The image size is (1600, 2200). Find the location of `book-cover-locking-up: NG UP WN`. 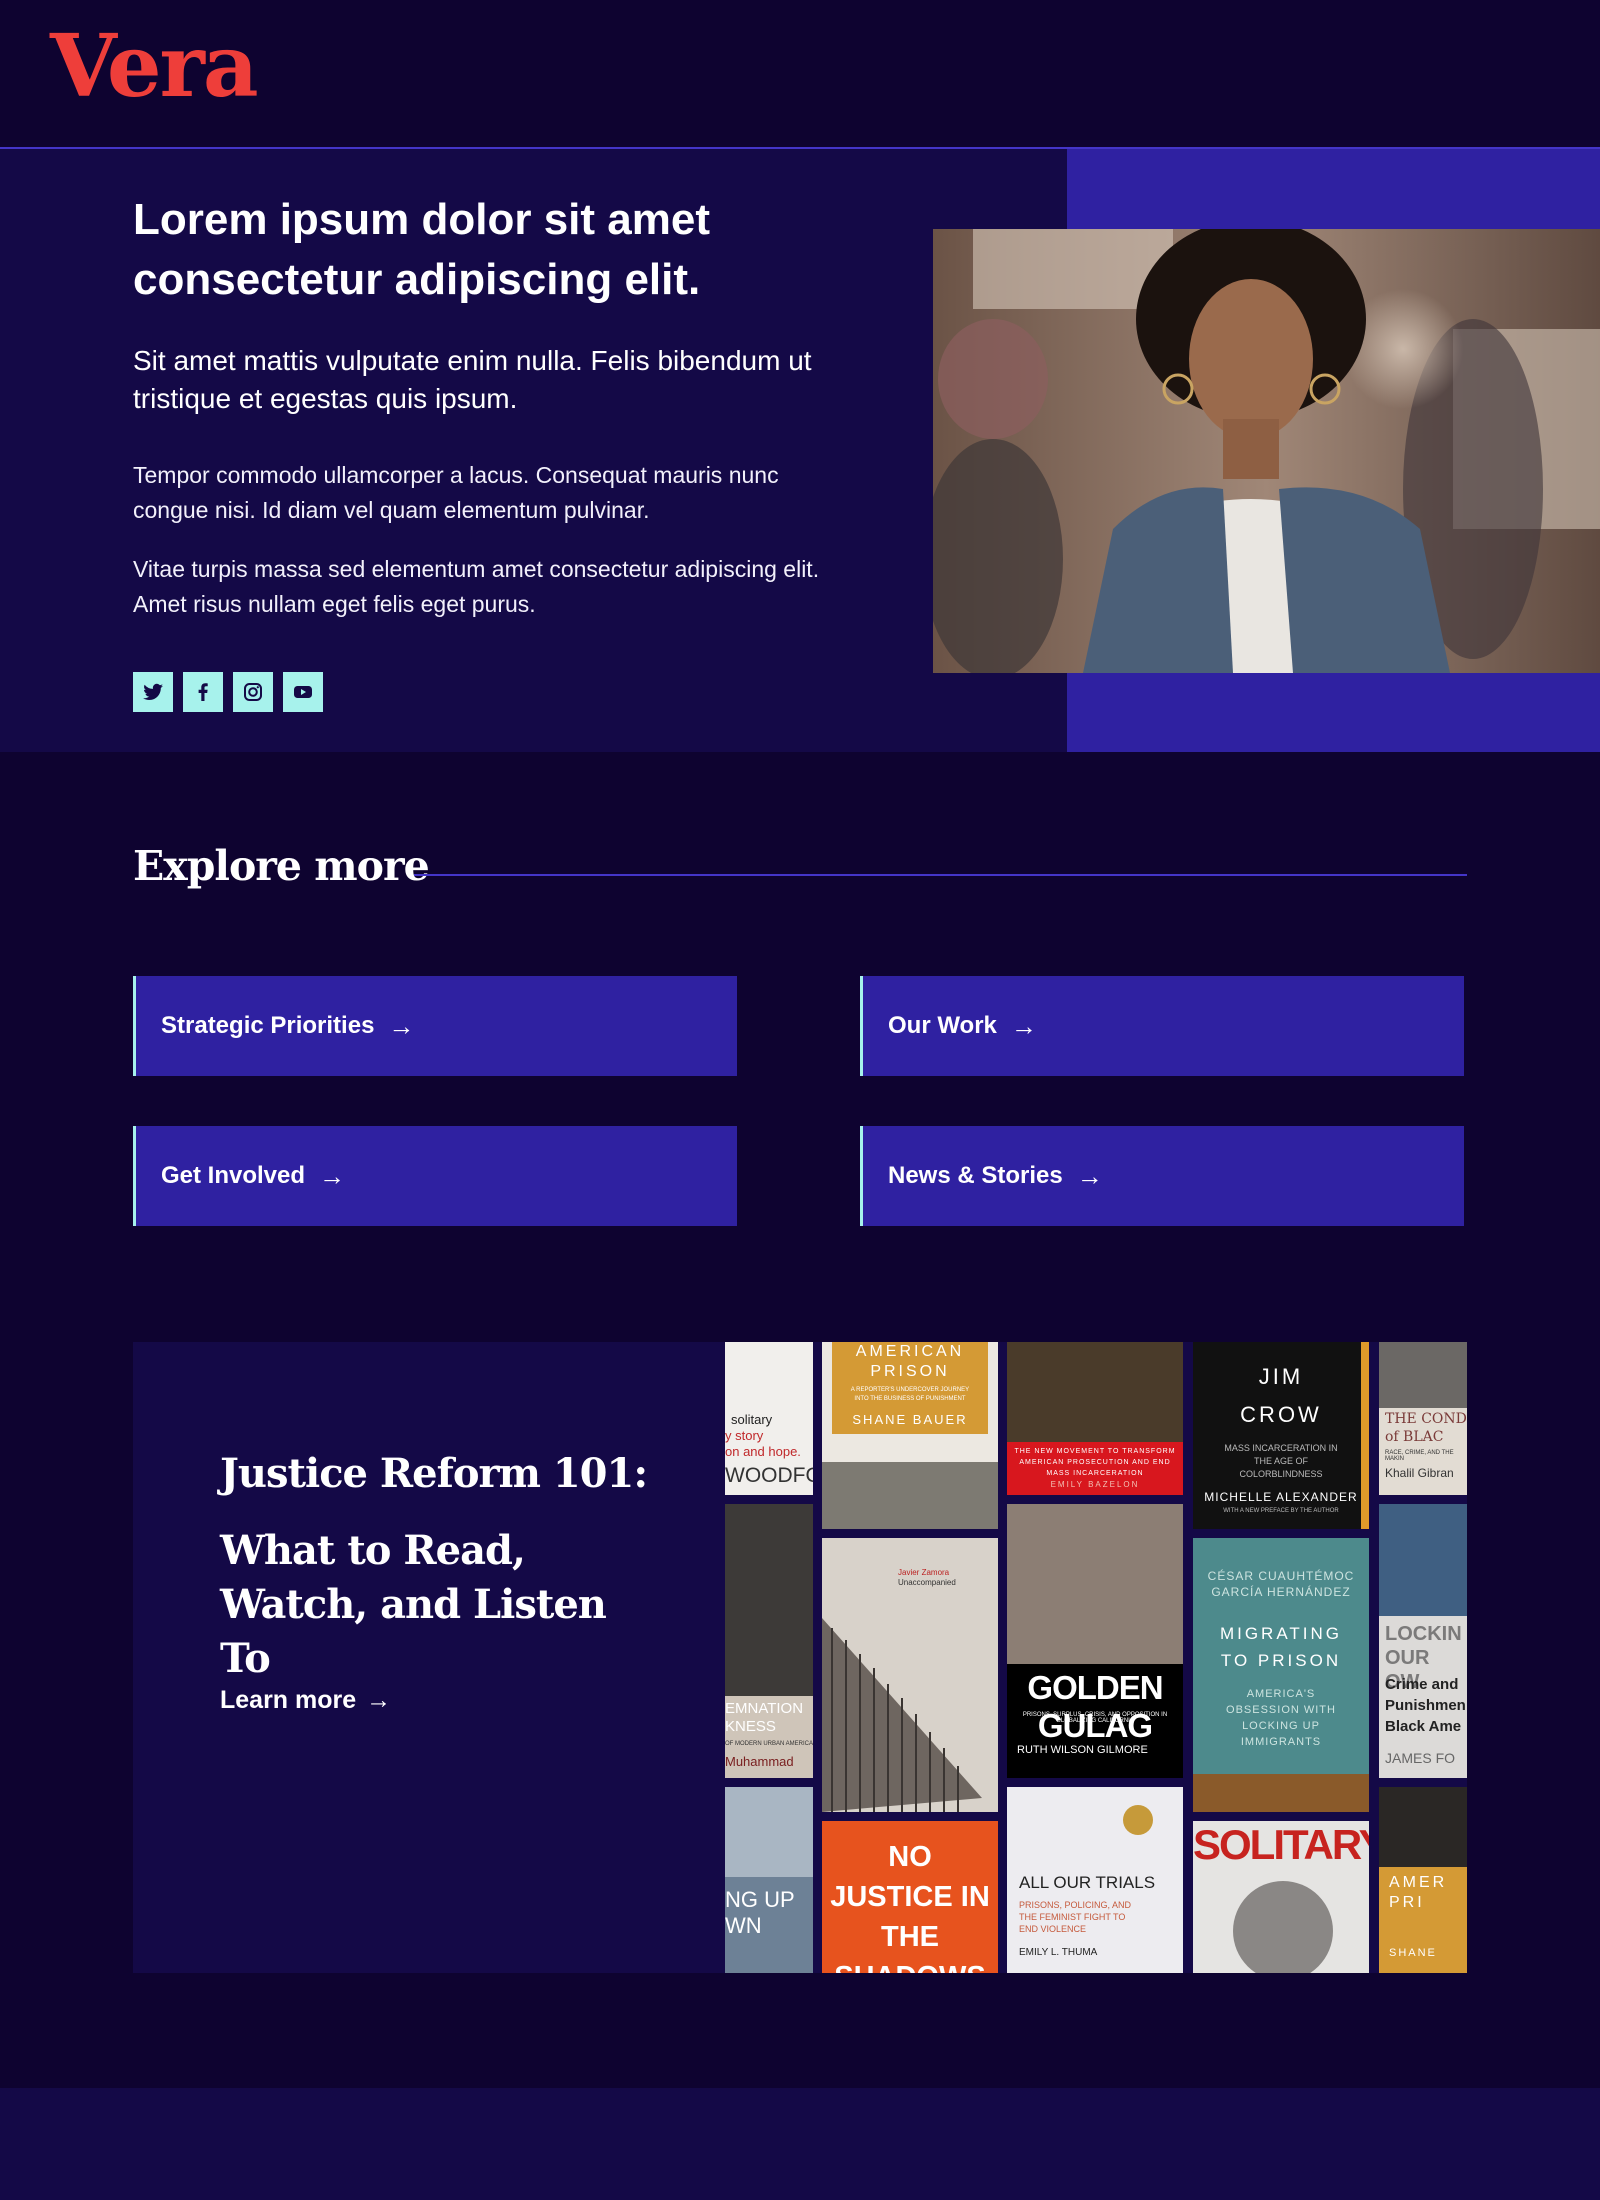

book-cover-locking-up: NG UP WN is located at coordinates (769, 1880).